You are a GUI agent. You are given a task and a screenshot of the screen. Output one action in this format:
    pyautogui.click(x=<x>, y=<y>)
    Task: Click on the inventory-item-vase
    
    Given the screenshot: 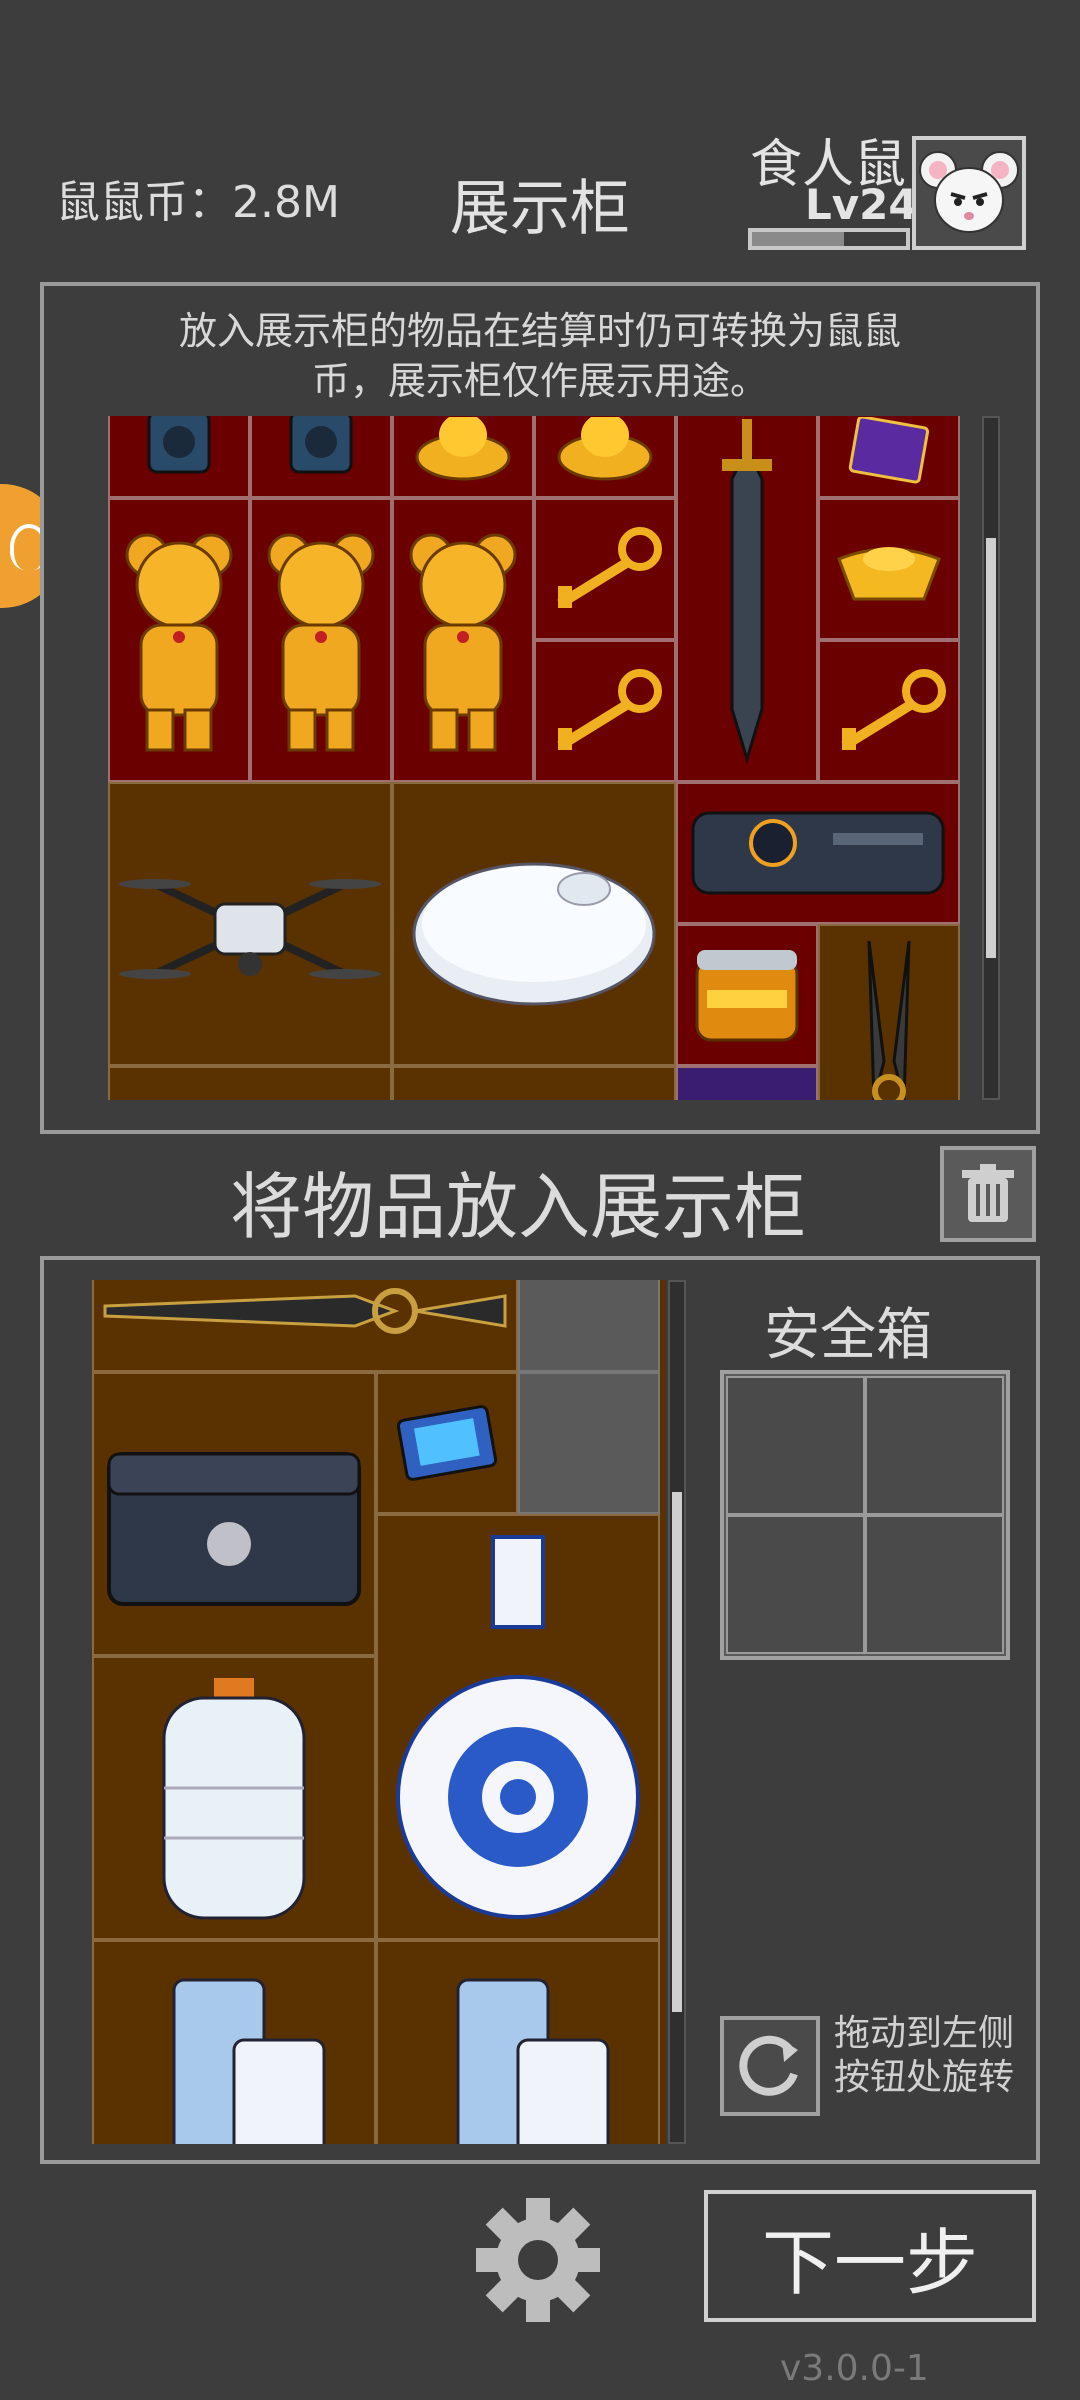 What is the action you would take?
    pyautogui.click(x=518, y=1727)
    